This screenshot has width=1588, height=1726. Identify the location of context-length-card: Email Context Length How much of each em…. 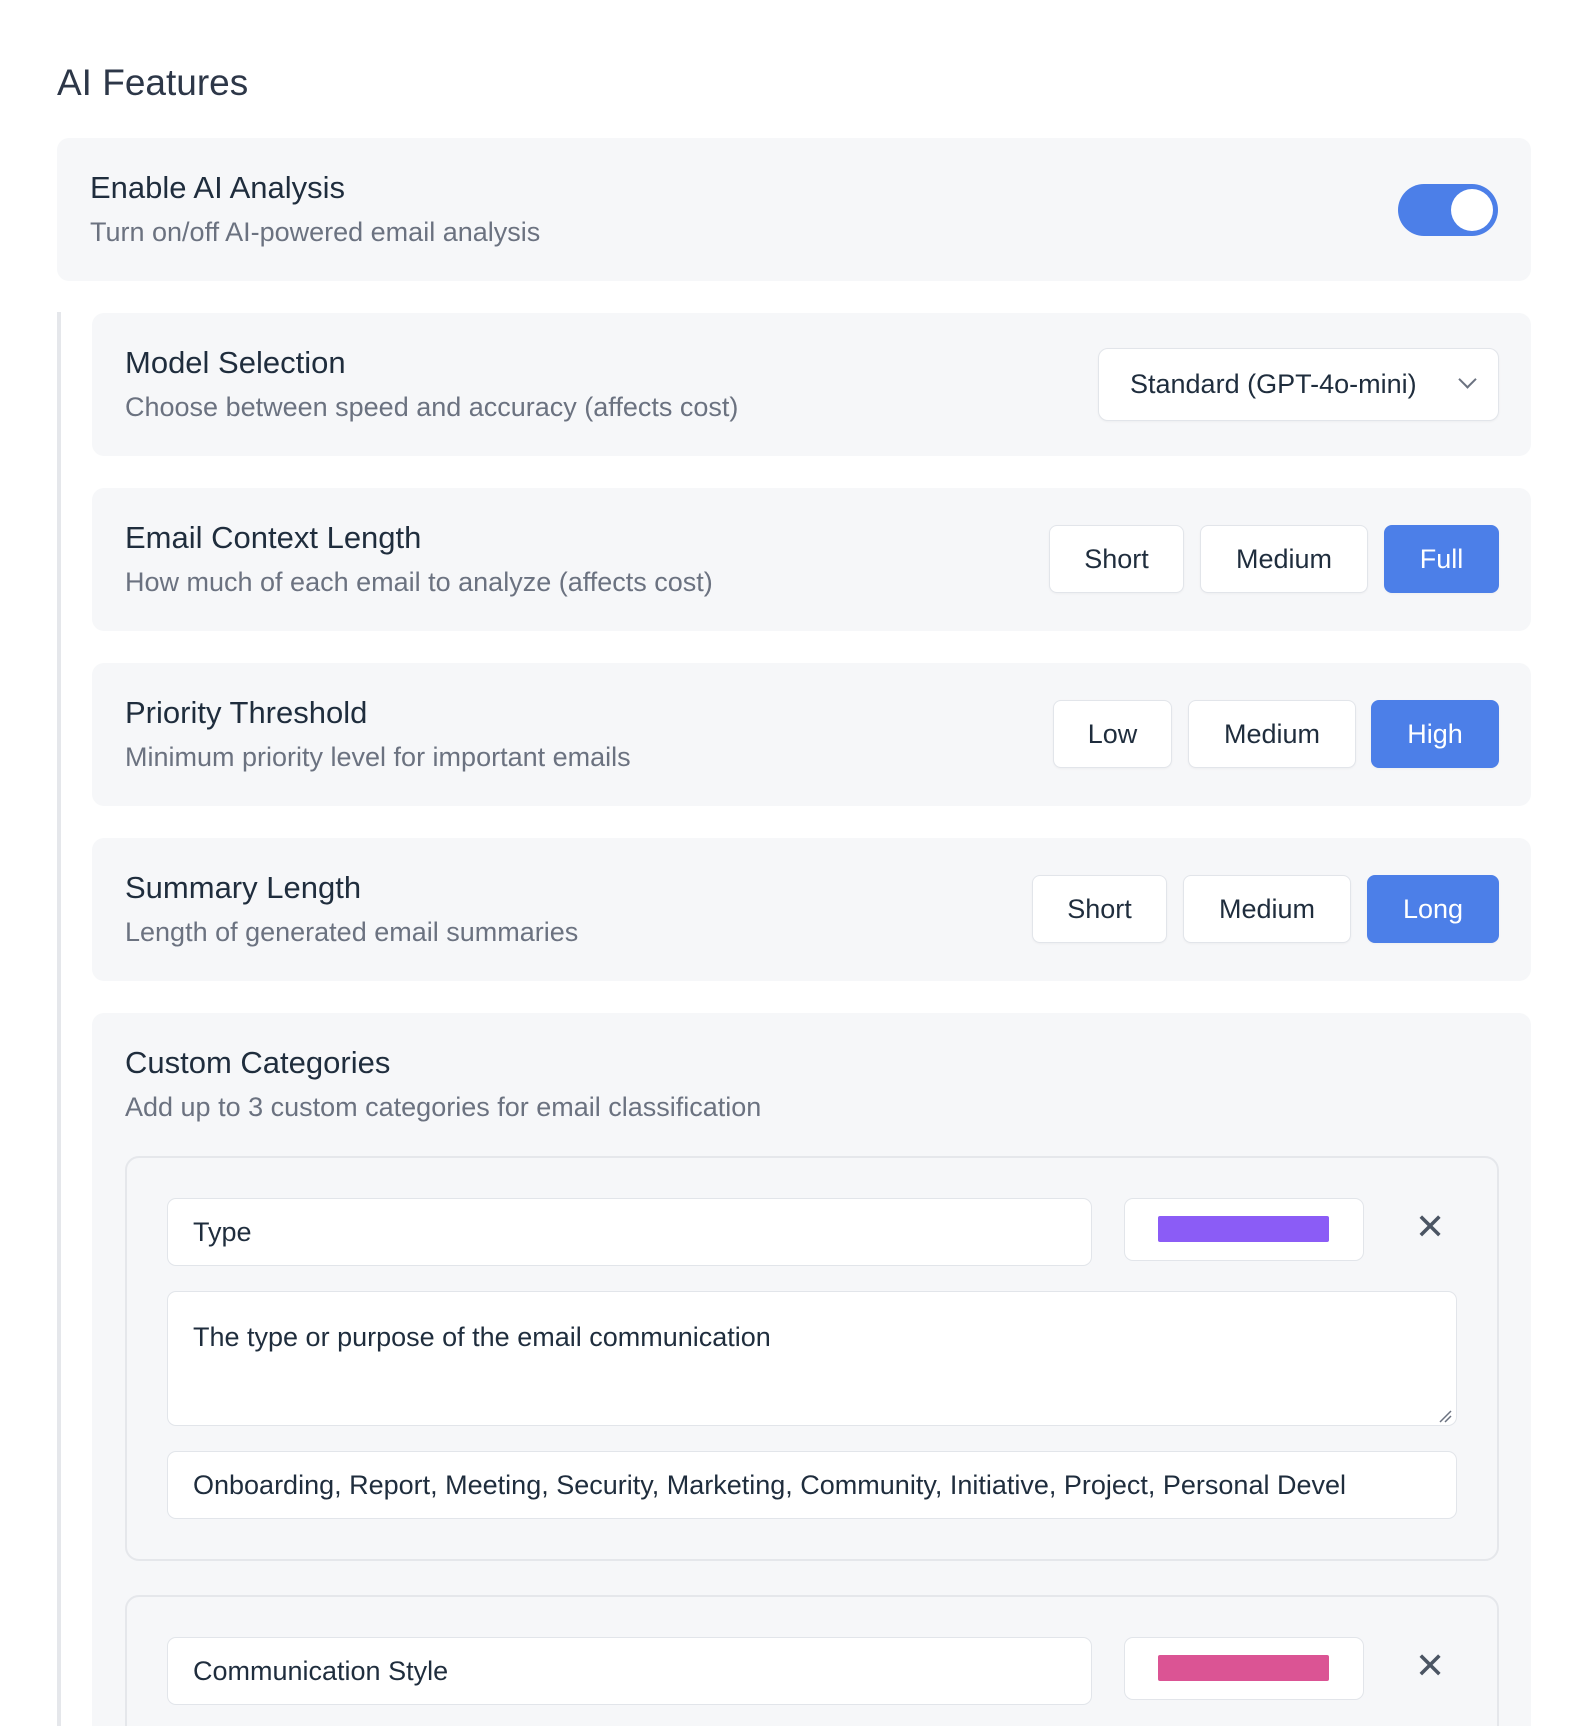
(811, 559).